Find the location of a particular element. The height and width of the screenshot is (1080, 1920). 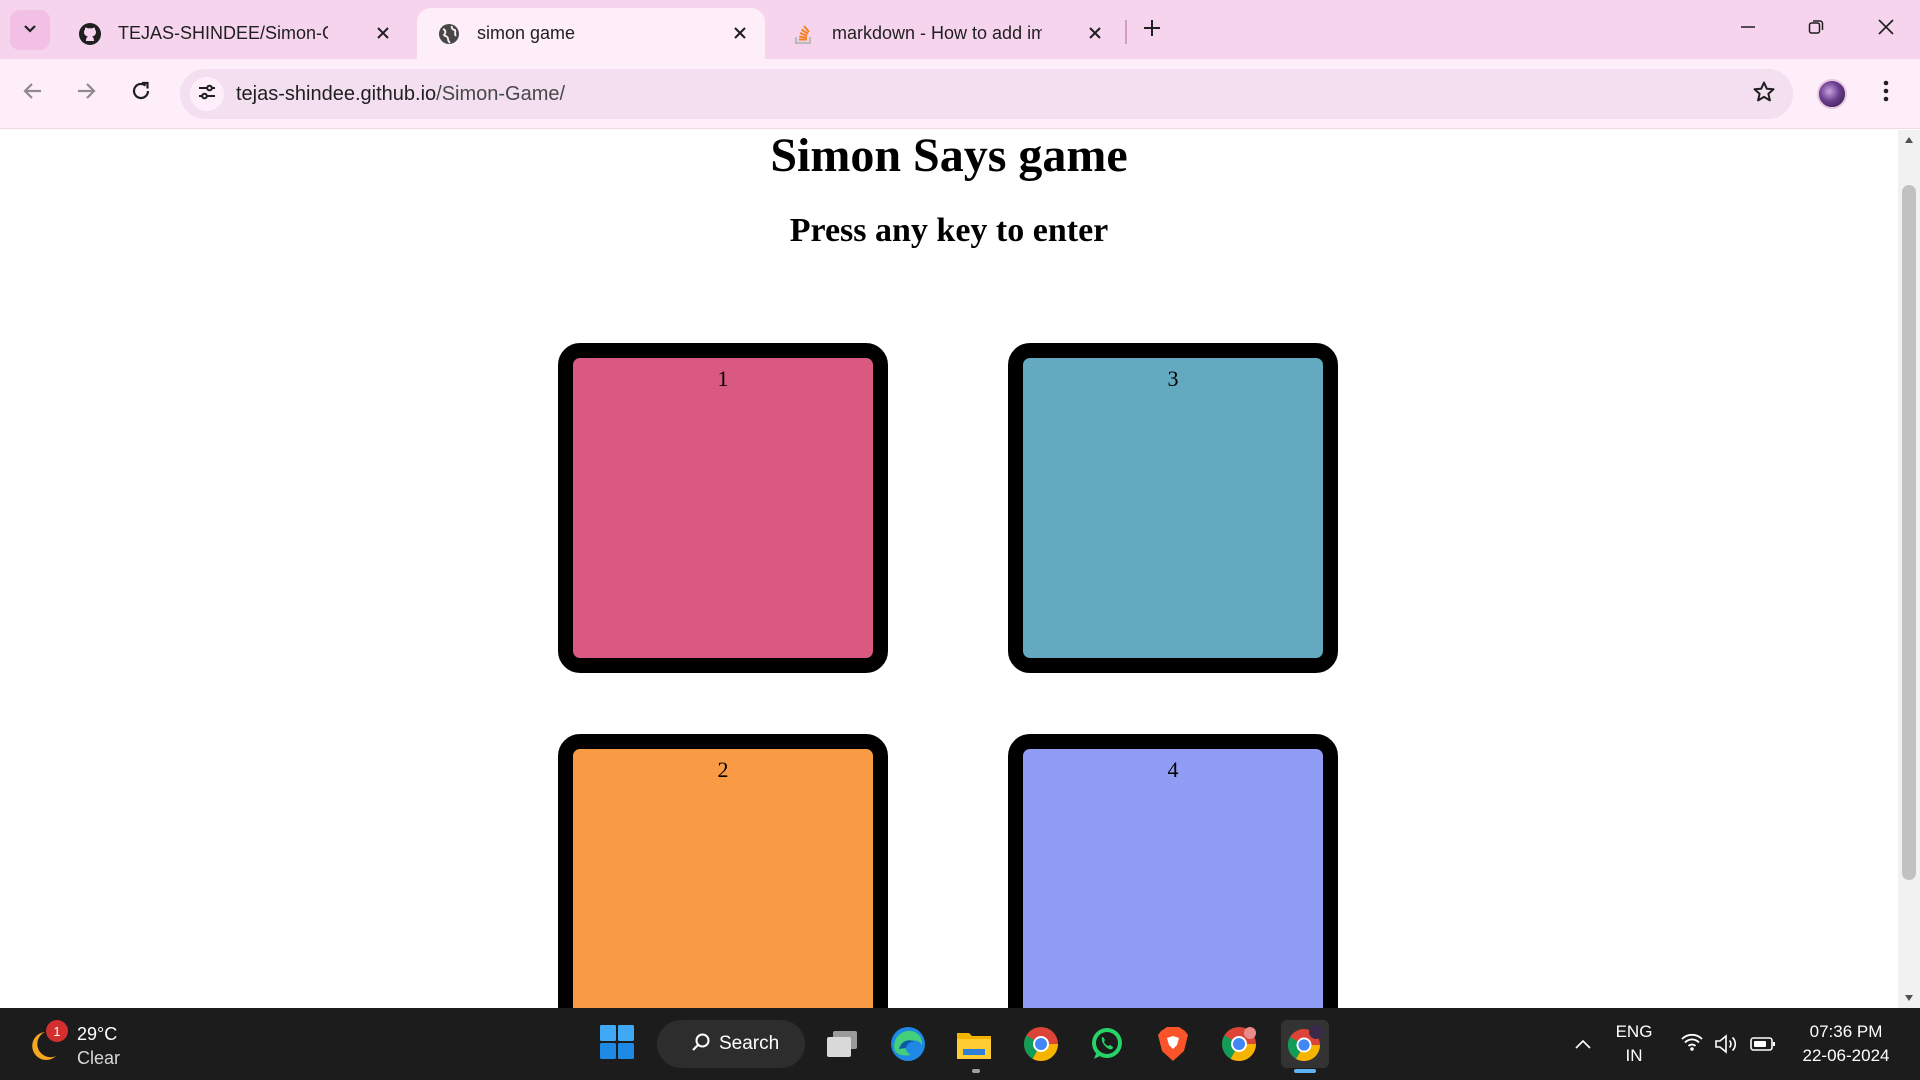

chrome-profile-icon is located at coordinates (1239, 1044).